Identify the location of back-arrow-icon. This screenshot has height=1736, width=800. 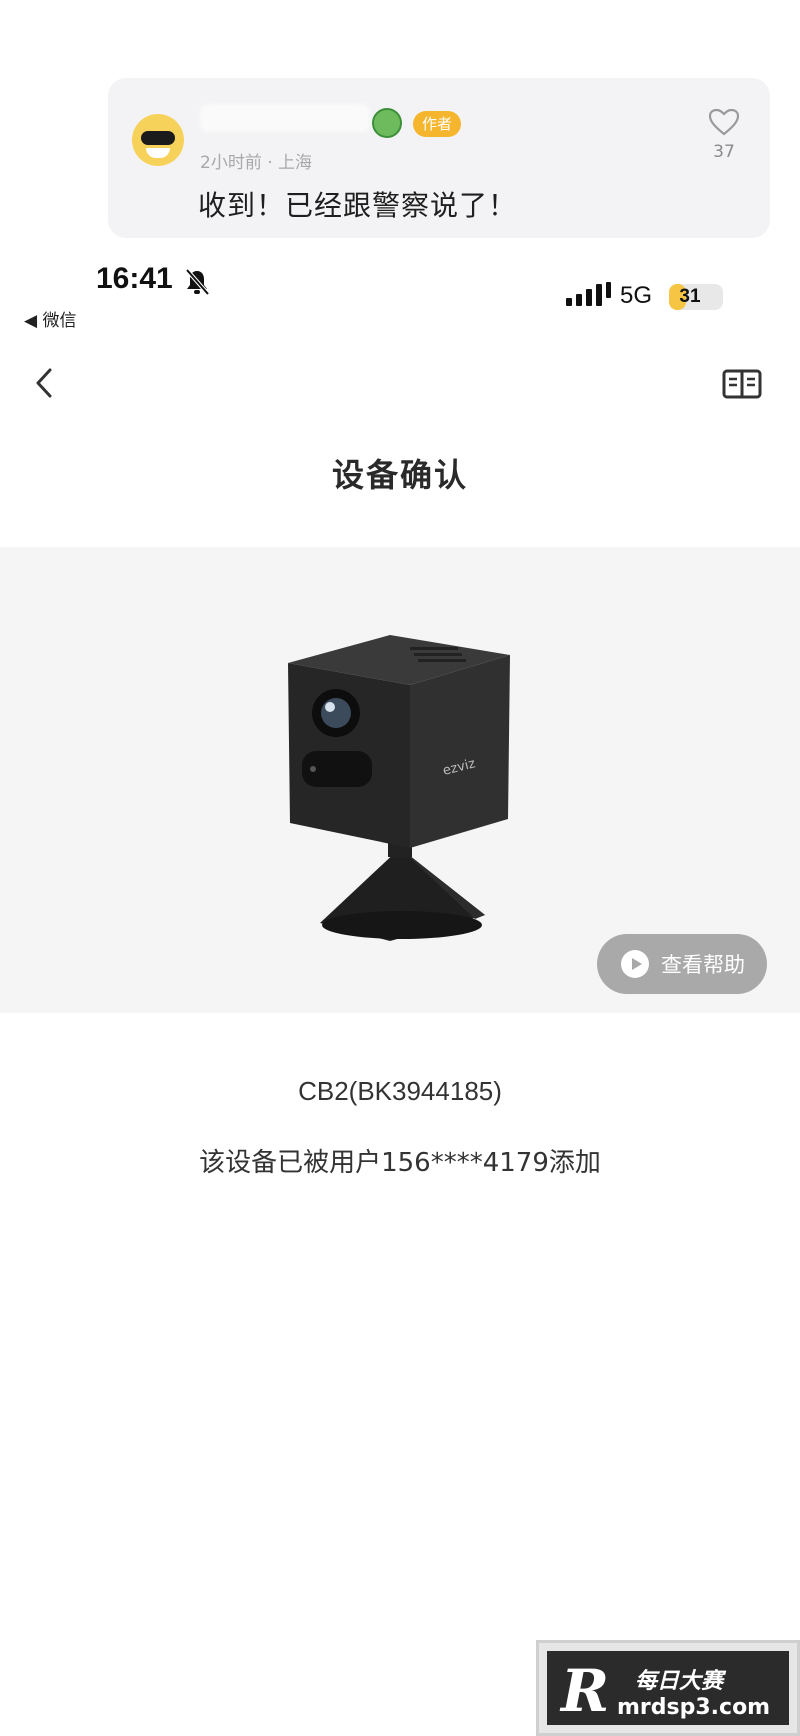
(45, 383).